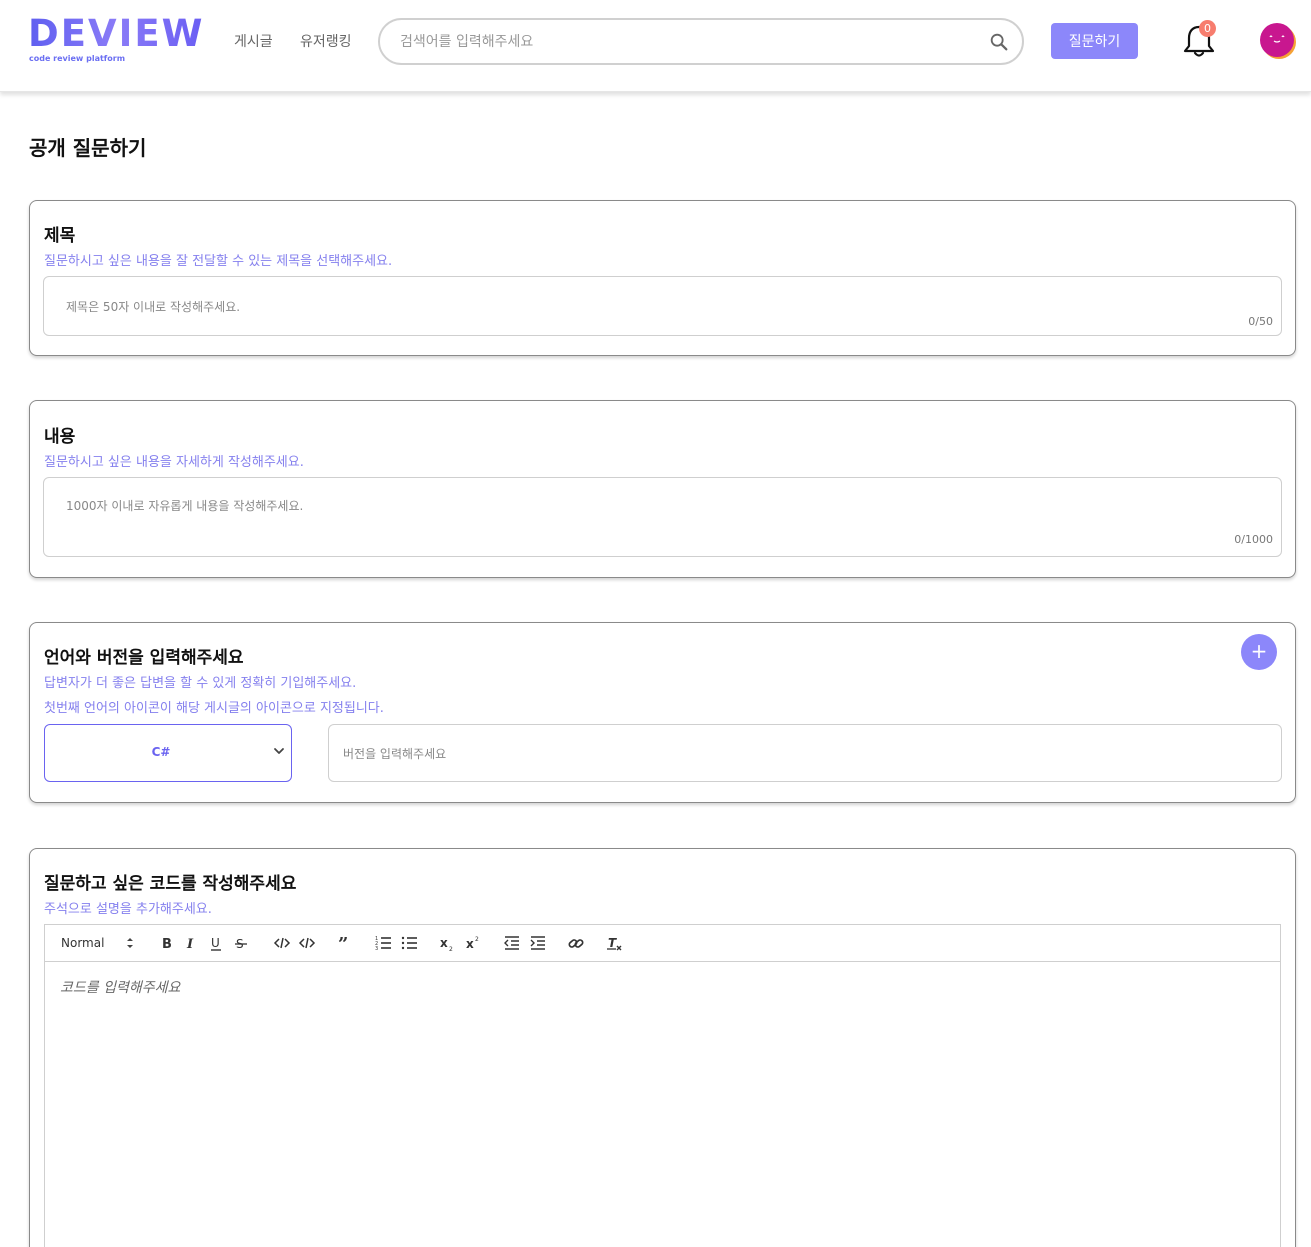 The width and height of the screenshot is (1311, 1247). I want to click on title-input, so click(641, 307).